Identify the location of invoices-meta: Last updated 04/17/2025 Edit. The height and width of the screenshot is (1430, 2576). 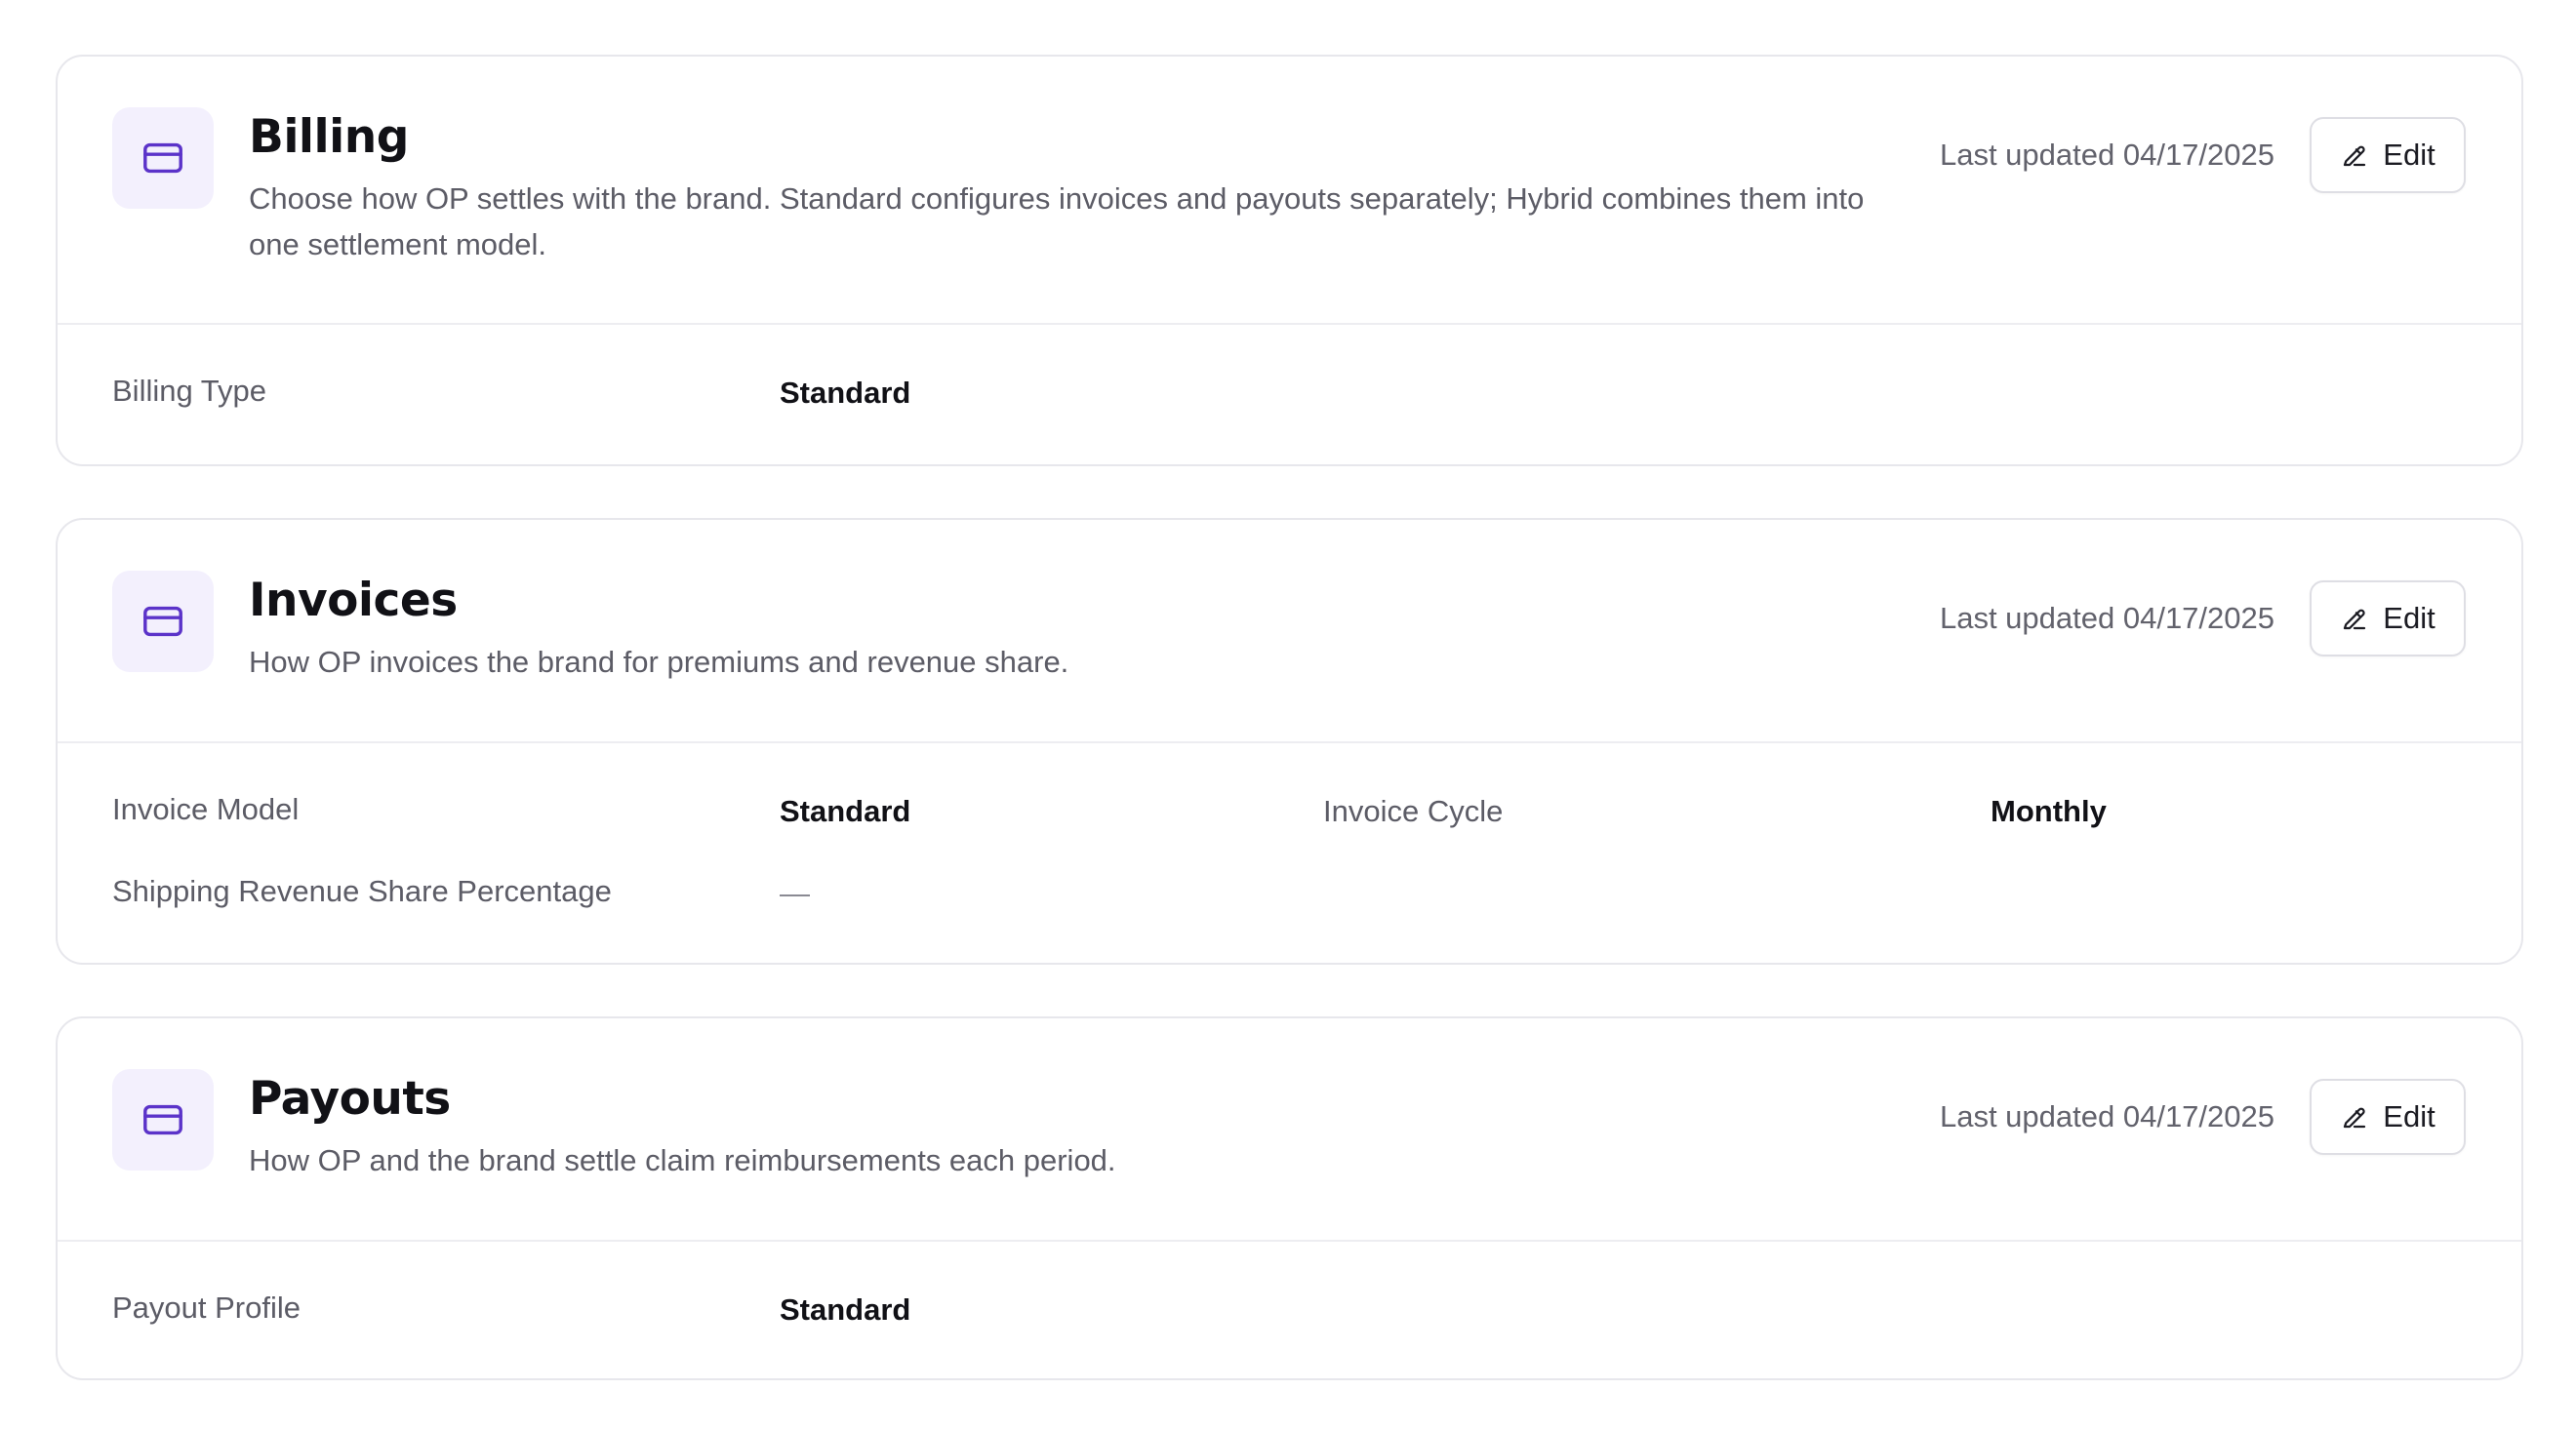
(2203, 618).